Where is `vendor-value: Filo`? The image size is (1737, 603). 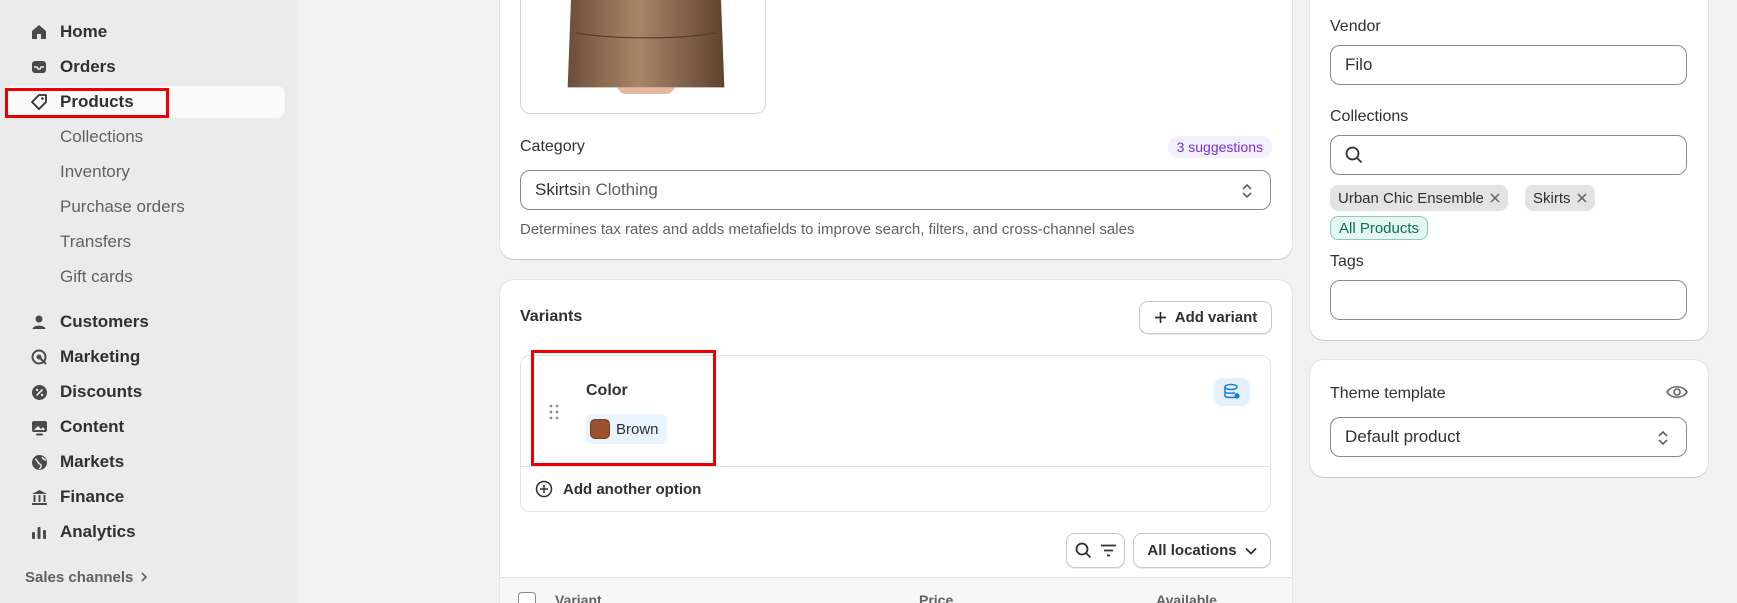 vendor-value: Filo is located at coordinates (1359, 64).